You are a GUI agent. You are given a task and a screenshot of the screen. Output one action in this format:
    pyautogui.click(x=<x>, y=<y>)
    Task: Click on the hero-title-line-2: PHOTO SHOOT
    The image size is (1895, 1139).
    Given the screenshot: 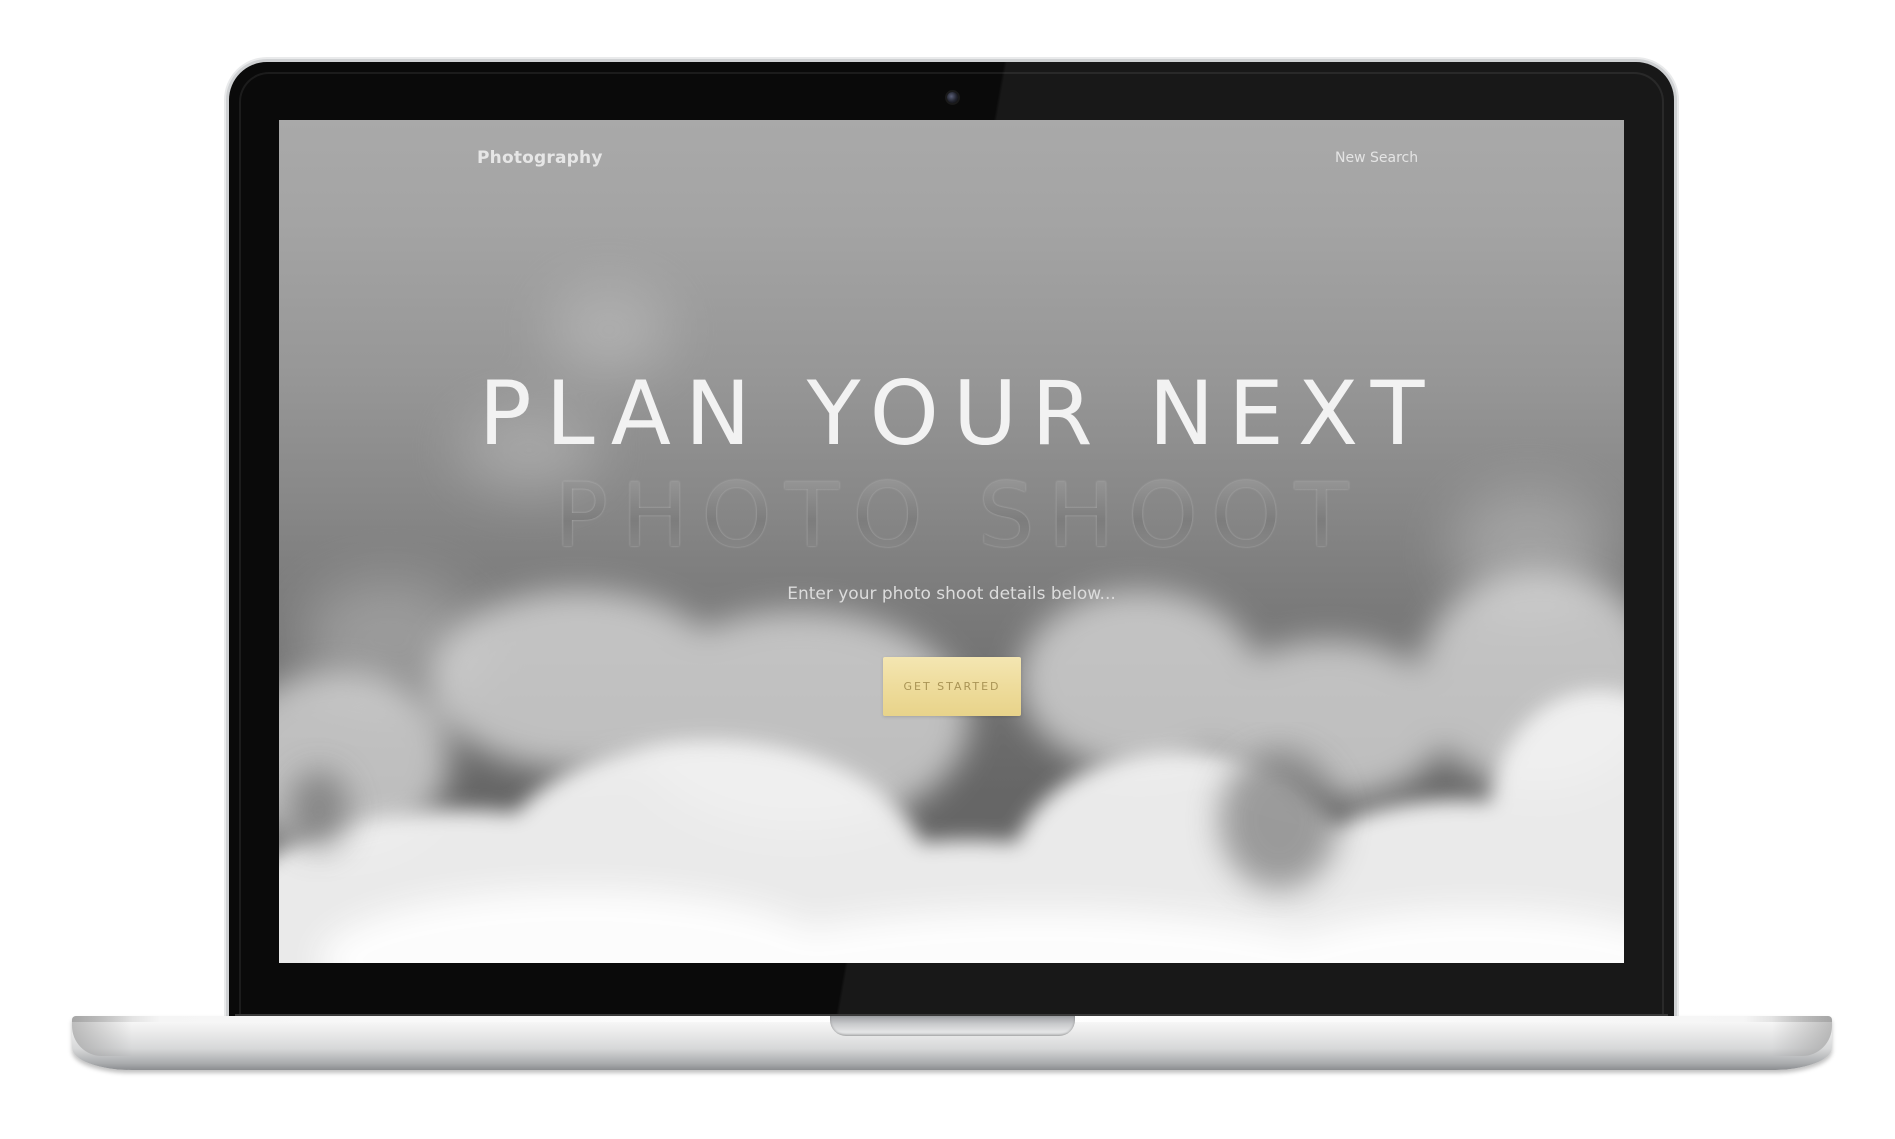 What is the action you would take?
    pyautogui.click(x=951, y=516)
    